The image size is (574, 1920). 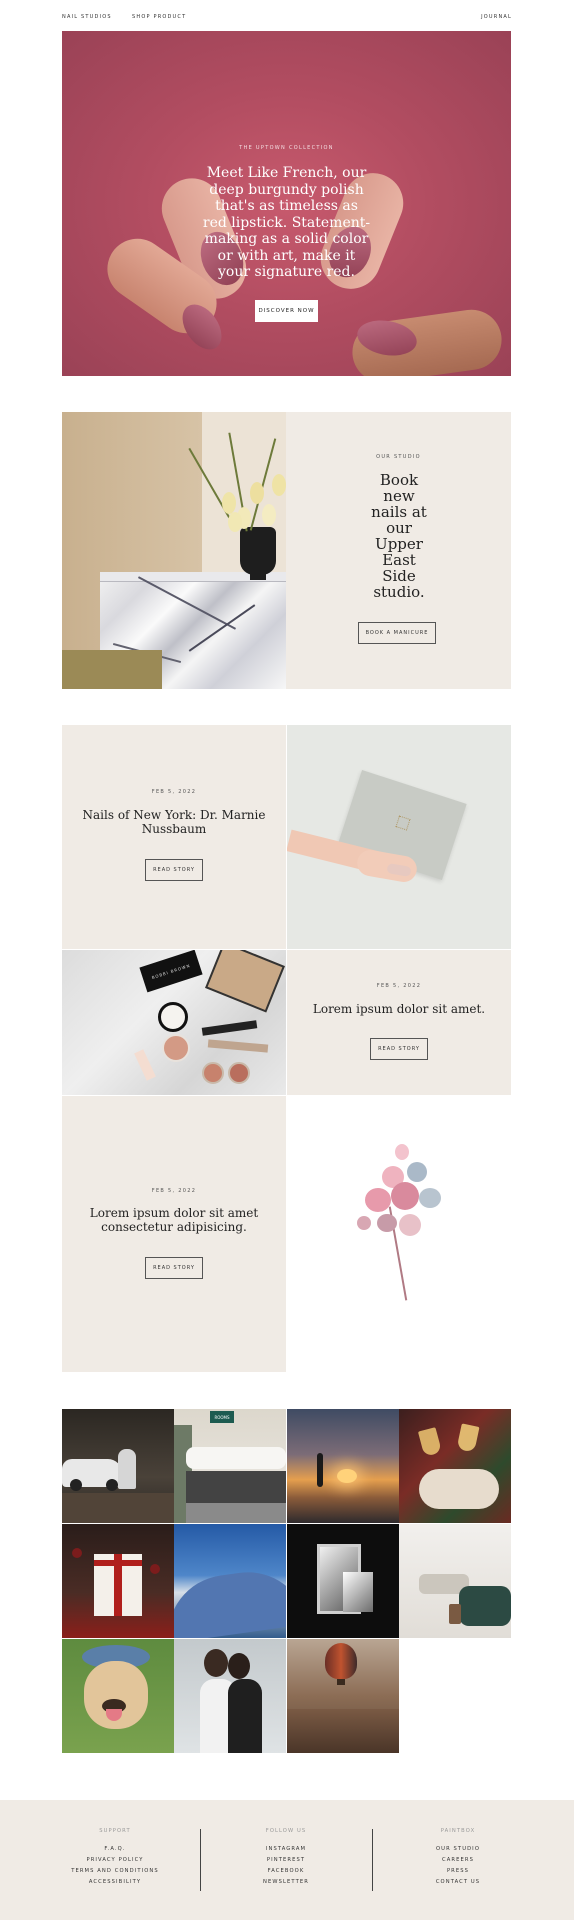 What do you see at coordinates (458, 1882) in the screenshot?
I see `contact-us-link: CONTACT US` at bounding box center [458, 1882].